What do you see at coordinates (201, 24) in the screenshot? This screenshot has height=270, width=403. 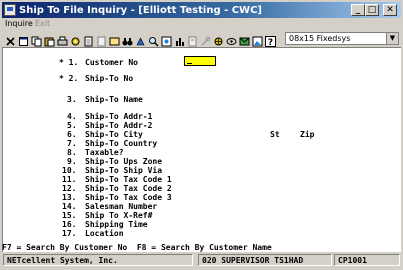 I see `menu-bar: Inquire Exit` at bounding box center [201, 24].